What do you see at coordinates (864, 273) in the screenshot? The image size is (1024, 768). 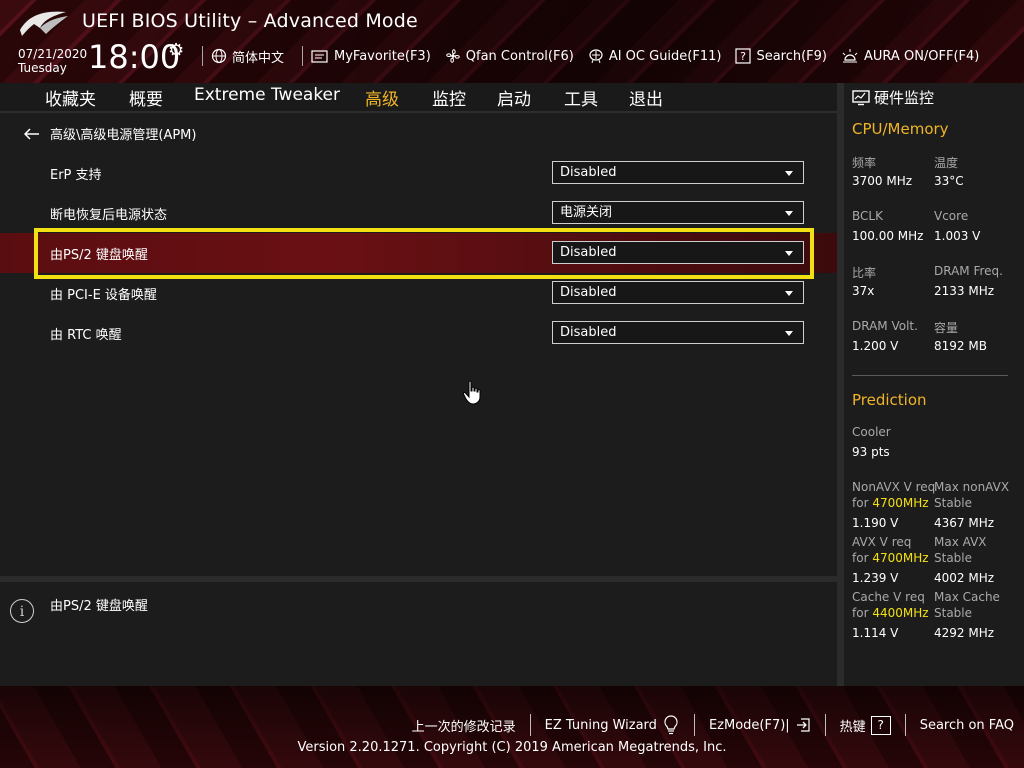 I see `ratio-label: 比率` at bounding box center [864, 273].